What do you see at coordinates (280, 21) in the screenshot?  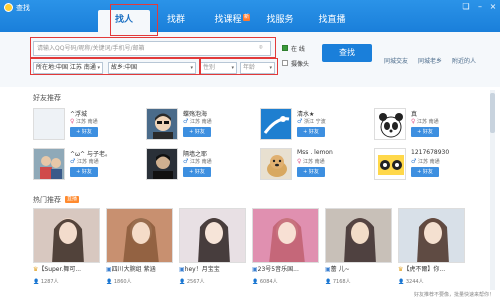 I see `tab-find-services: 找服务` at bounding box center [280, 21].